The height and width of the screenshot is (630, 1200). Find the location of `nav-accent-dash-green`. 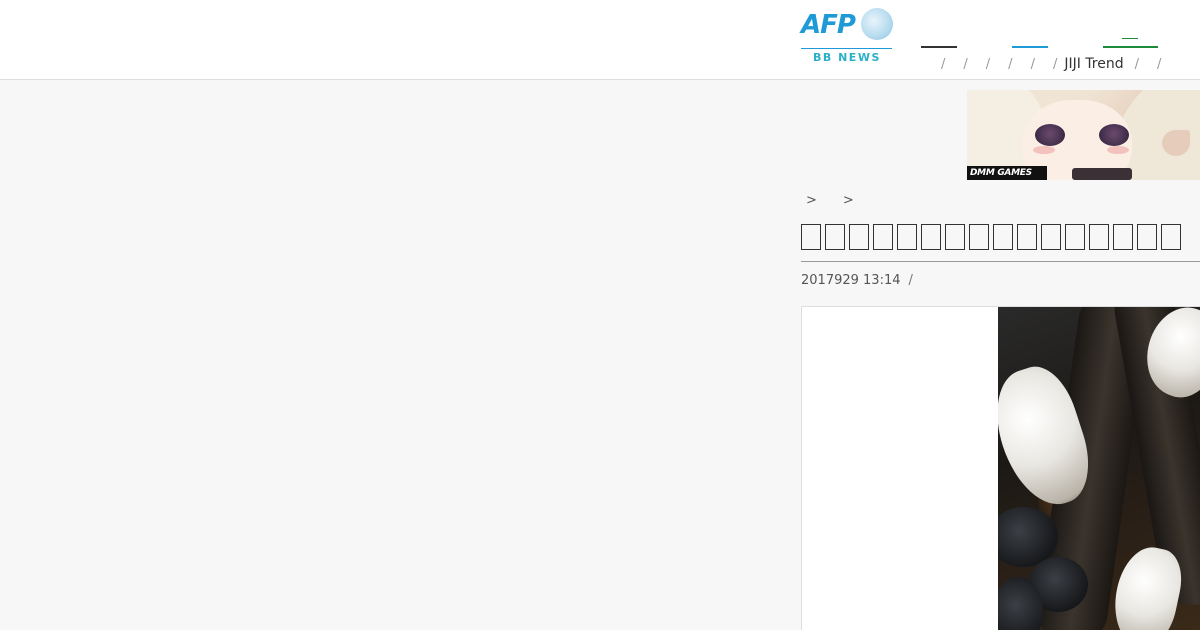

nav-accent-dash-green is located at coordinates (1130, 38).